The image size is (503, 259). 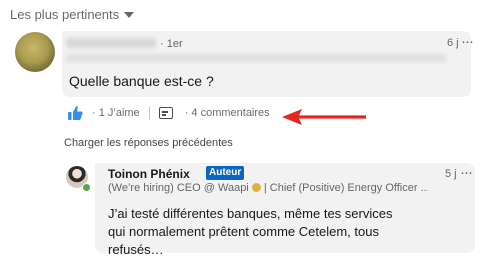 I want to click on sort-dropdown: Les plus pertinents, so click(x=72, y=14).